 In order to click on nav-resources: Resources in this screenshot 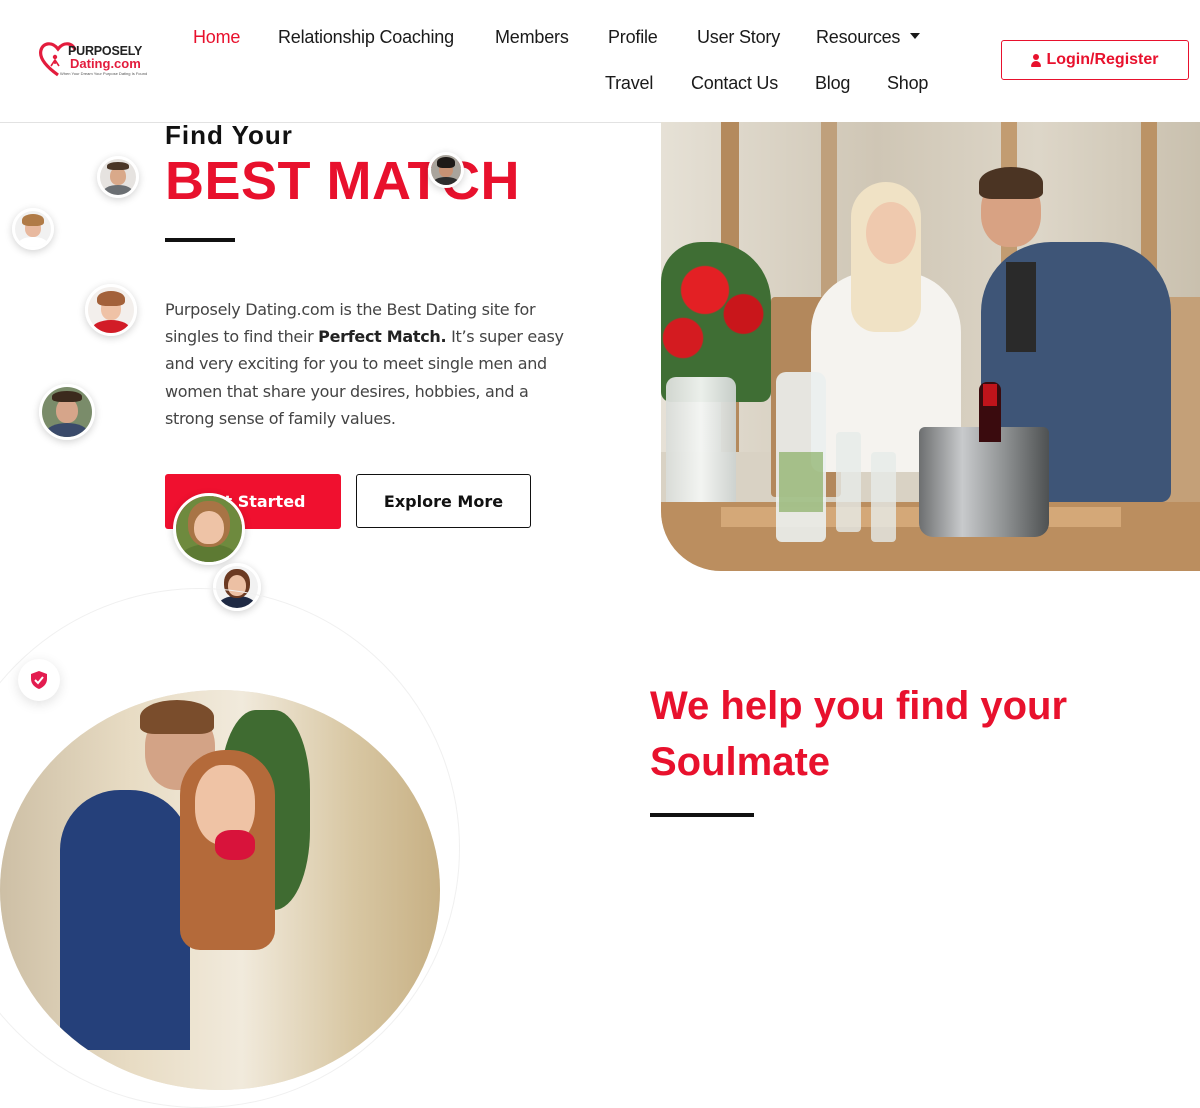, I will do `click(868, 37)`.